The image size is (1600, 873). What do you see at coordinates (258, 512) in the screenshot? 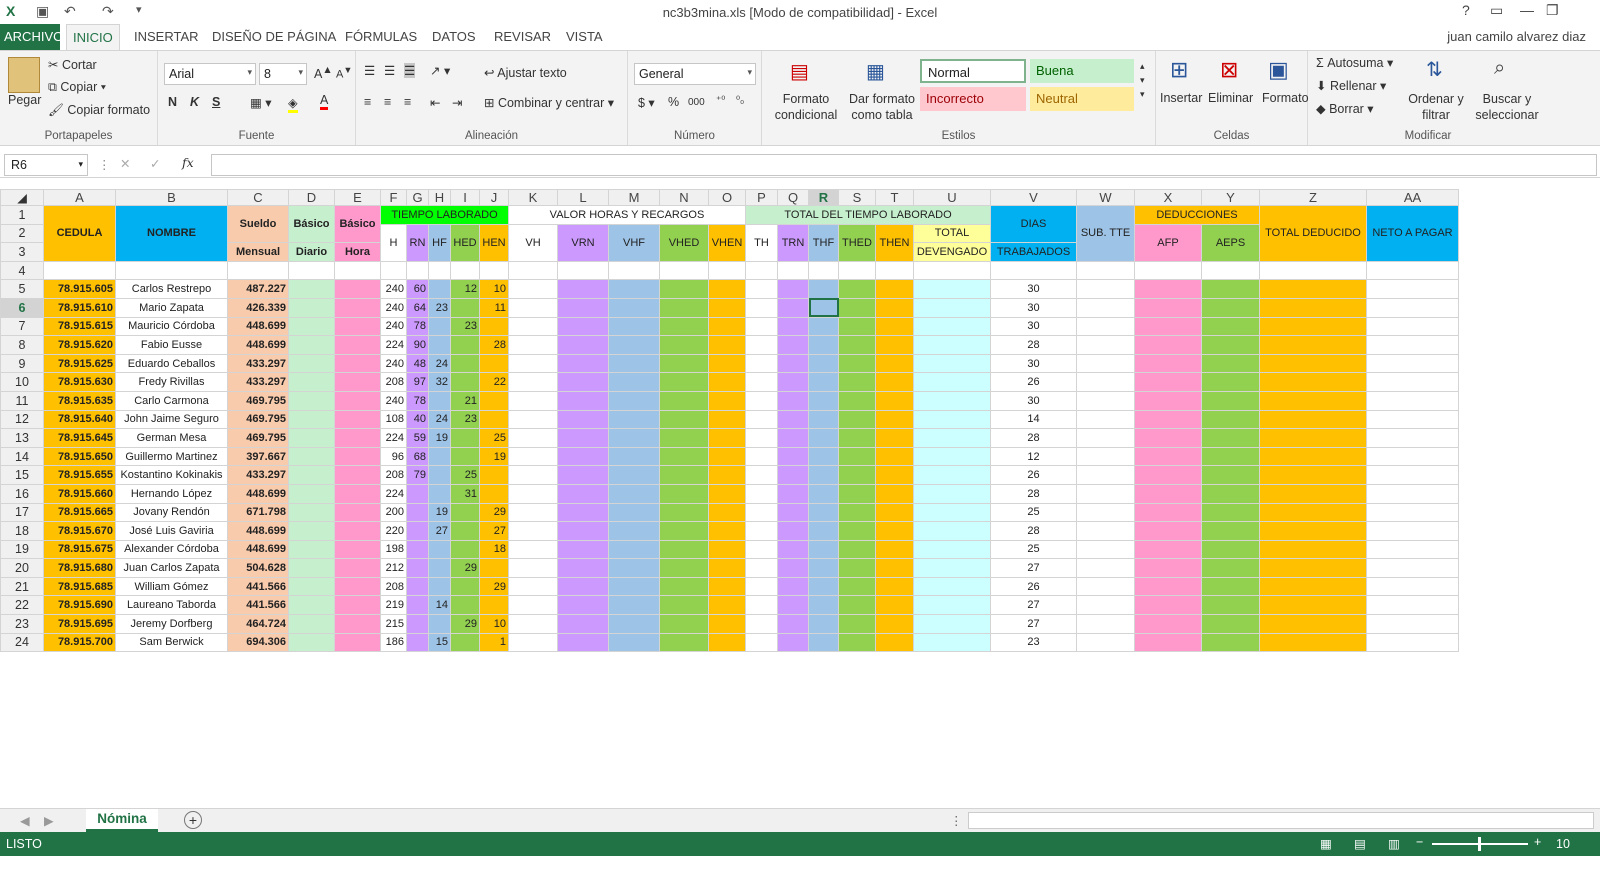
I see `cell: 671.798` at bounding box center [258, 512].